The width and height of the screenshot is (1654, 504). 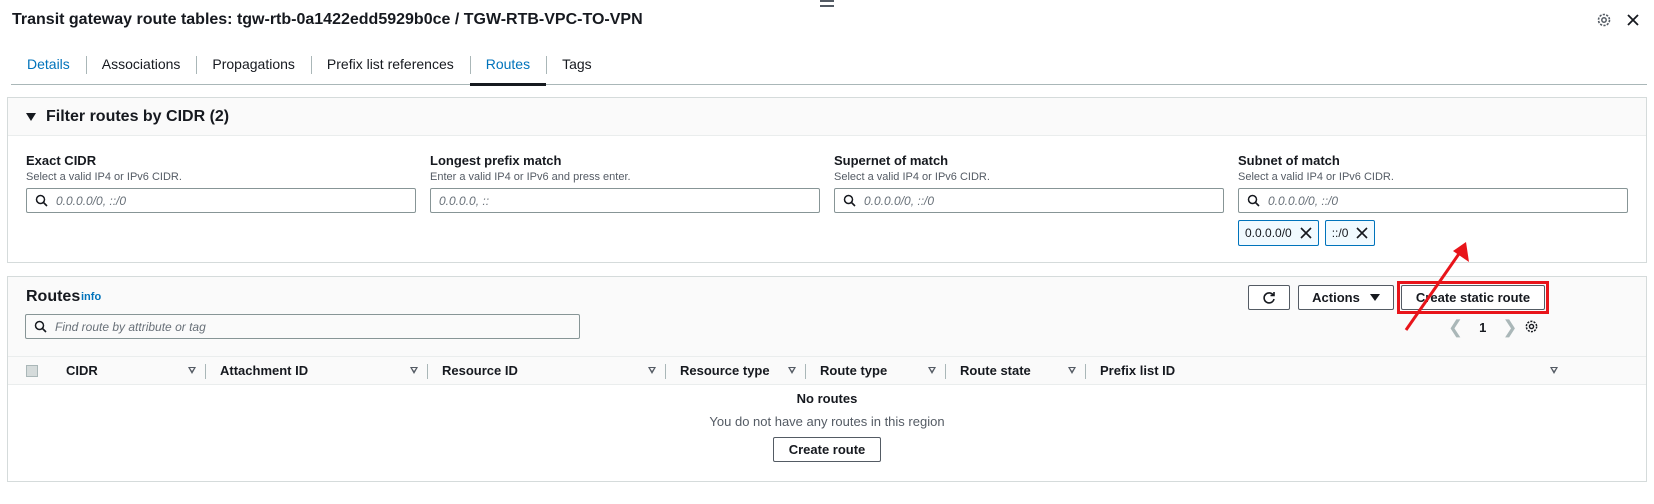 What do you see at coordinates (480, 370) in the screenshot?
I see `column-label: Resource ID` at bounding box center [480, 370].